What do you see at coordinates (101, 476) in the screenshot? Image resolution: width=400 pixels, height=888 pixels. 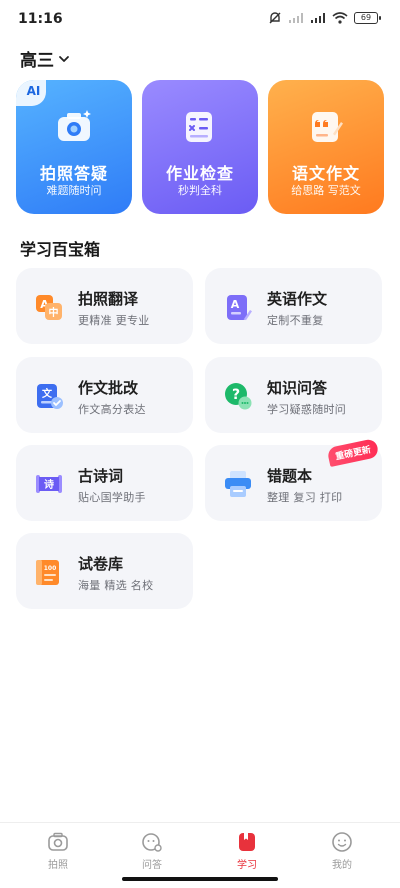 I see `tool-title: 古诗词` at bounding box center [101, 476].